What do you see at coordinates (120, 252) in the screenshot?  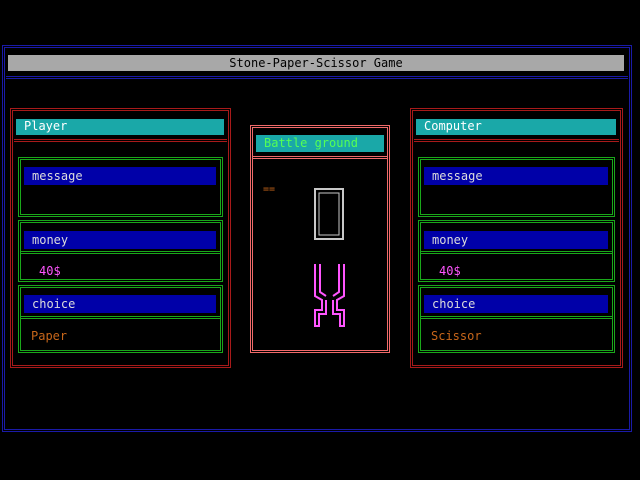 I see `player-money-divider` at bounding box center [120, 252].